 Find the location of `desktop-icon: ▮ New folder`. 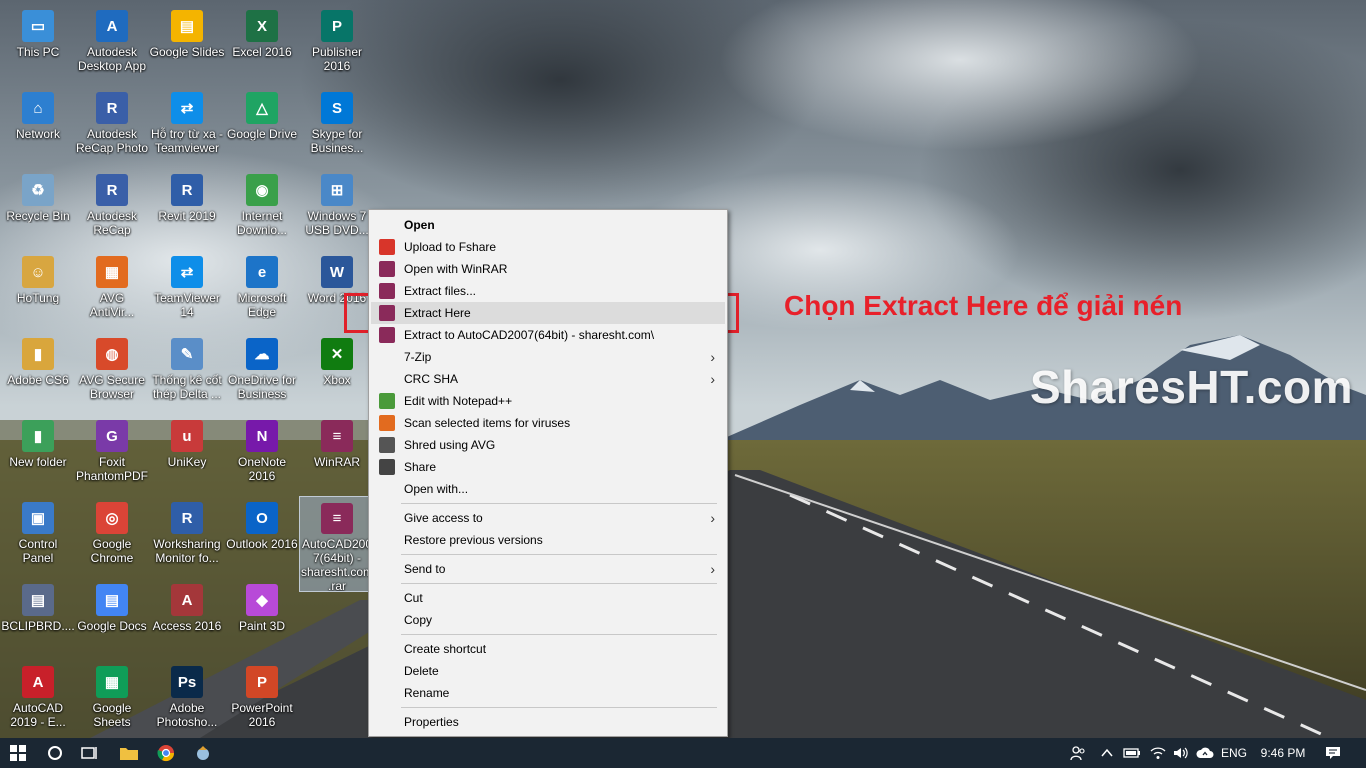

desktop-icon: ▮ New folder is located at coordinates (38, 454).